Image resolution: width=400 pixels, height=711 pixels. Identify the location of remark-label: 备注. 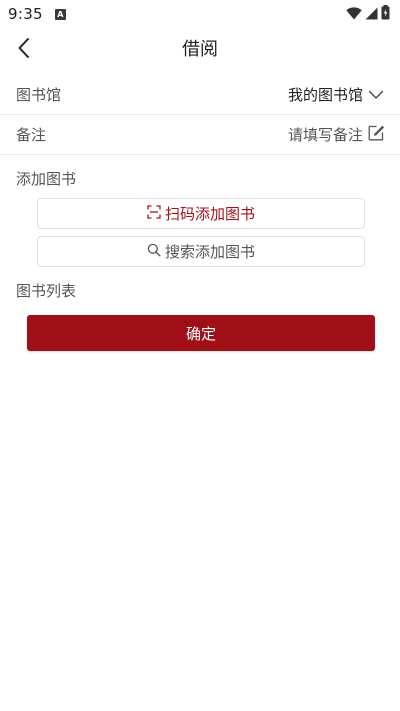
(31, 135).